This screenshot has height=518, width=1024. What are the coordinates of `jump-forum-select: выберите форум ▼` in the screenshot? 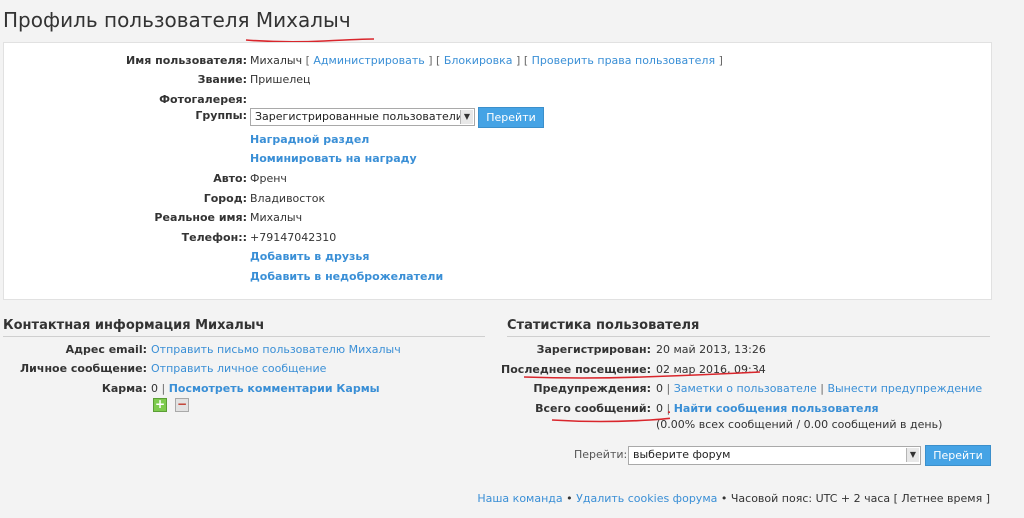 It's located at (774, 455).